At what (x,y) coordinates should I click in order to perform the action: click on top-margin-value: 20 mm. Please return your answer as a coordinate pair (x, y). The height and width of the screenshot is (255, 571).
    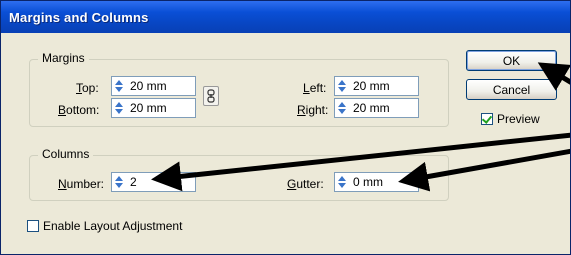
    Looking at the image, I should click on (148, 86).